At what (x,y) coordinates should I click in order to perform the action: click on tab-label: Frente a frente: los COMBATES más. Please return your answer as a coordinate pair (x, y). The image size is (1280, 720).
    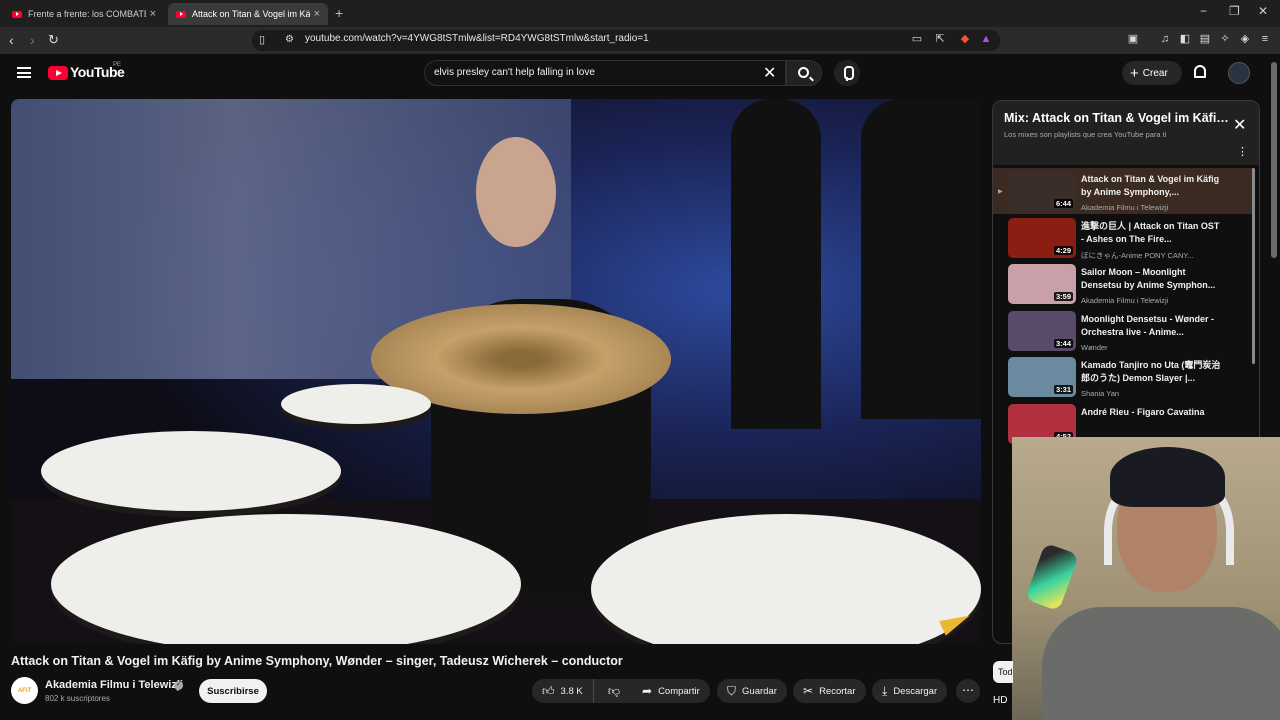
    Looking at the image, I should click on (87, 14).